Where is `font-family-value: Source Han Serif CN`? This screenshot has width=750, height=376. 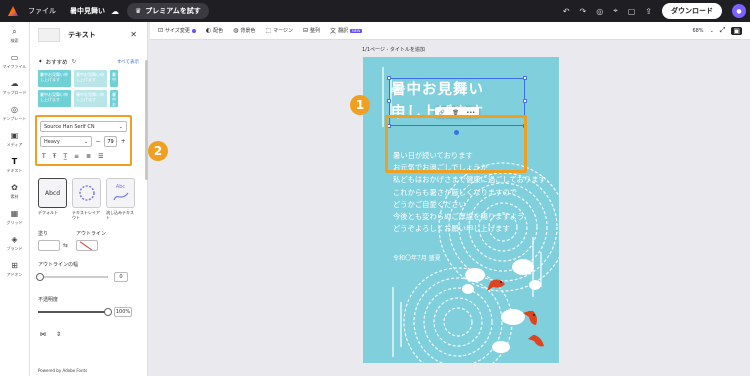
font-family-value: Source Han Serif CN is located at coordinates (69, 126).